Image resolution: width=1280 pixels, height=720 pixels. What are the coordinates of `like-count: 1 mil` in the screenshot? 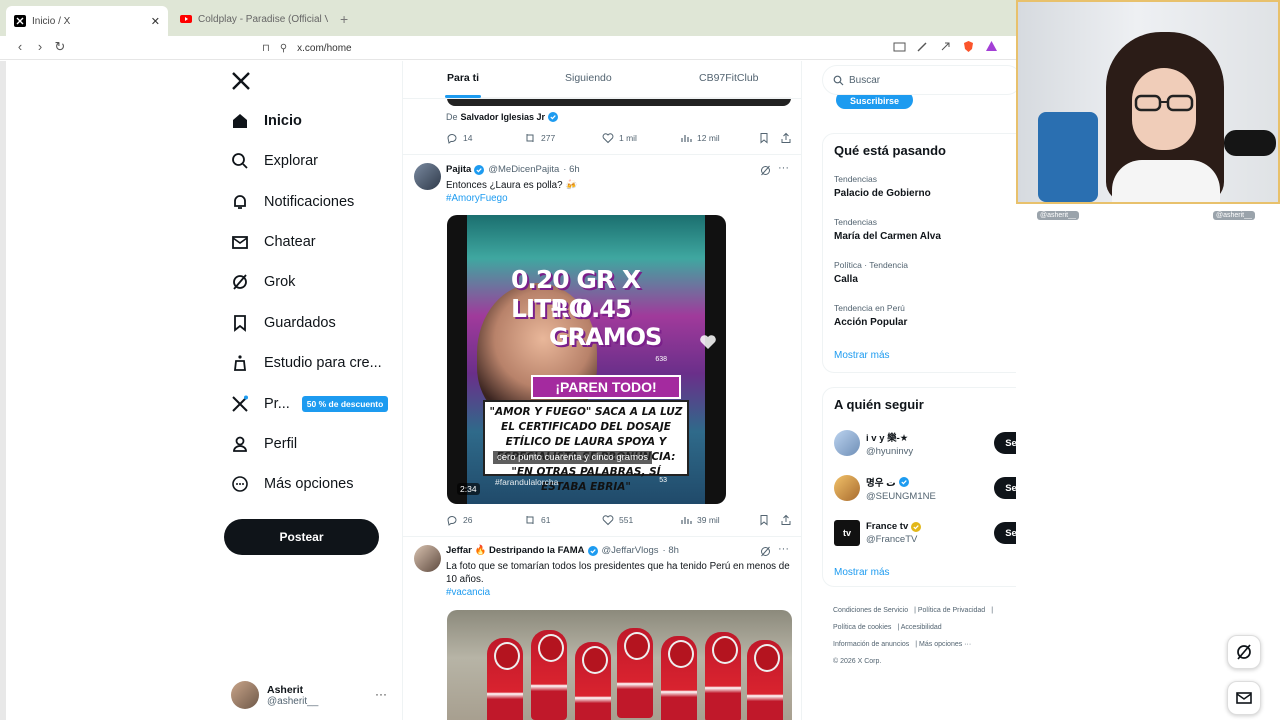 It's located at (628, 138).